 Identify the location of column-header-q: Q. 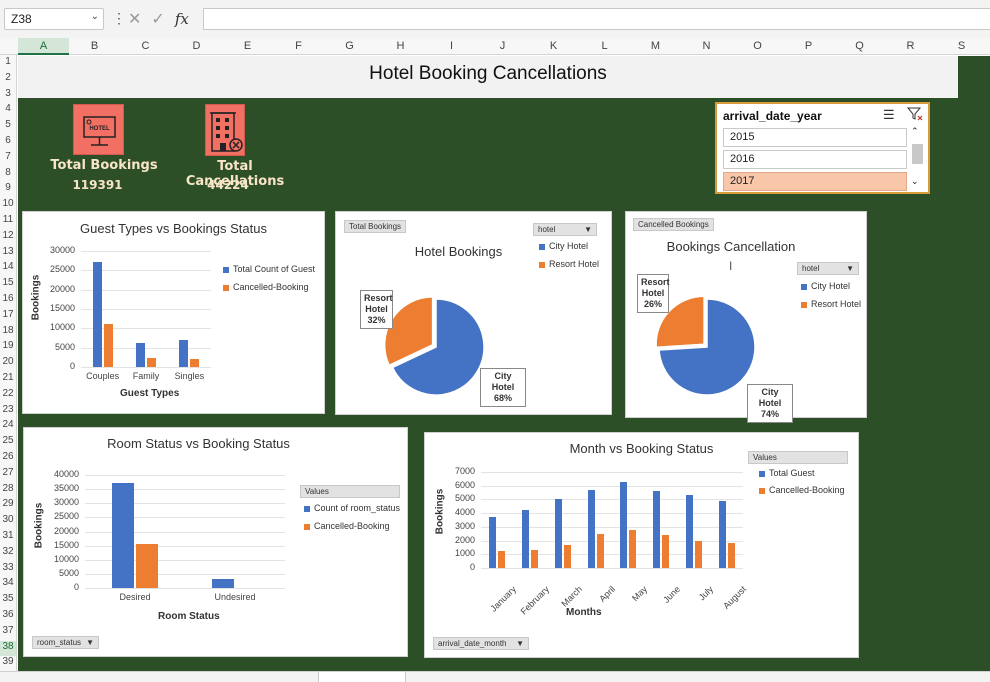
(859, 46).